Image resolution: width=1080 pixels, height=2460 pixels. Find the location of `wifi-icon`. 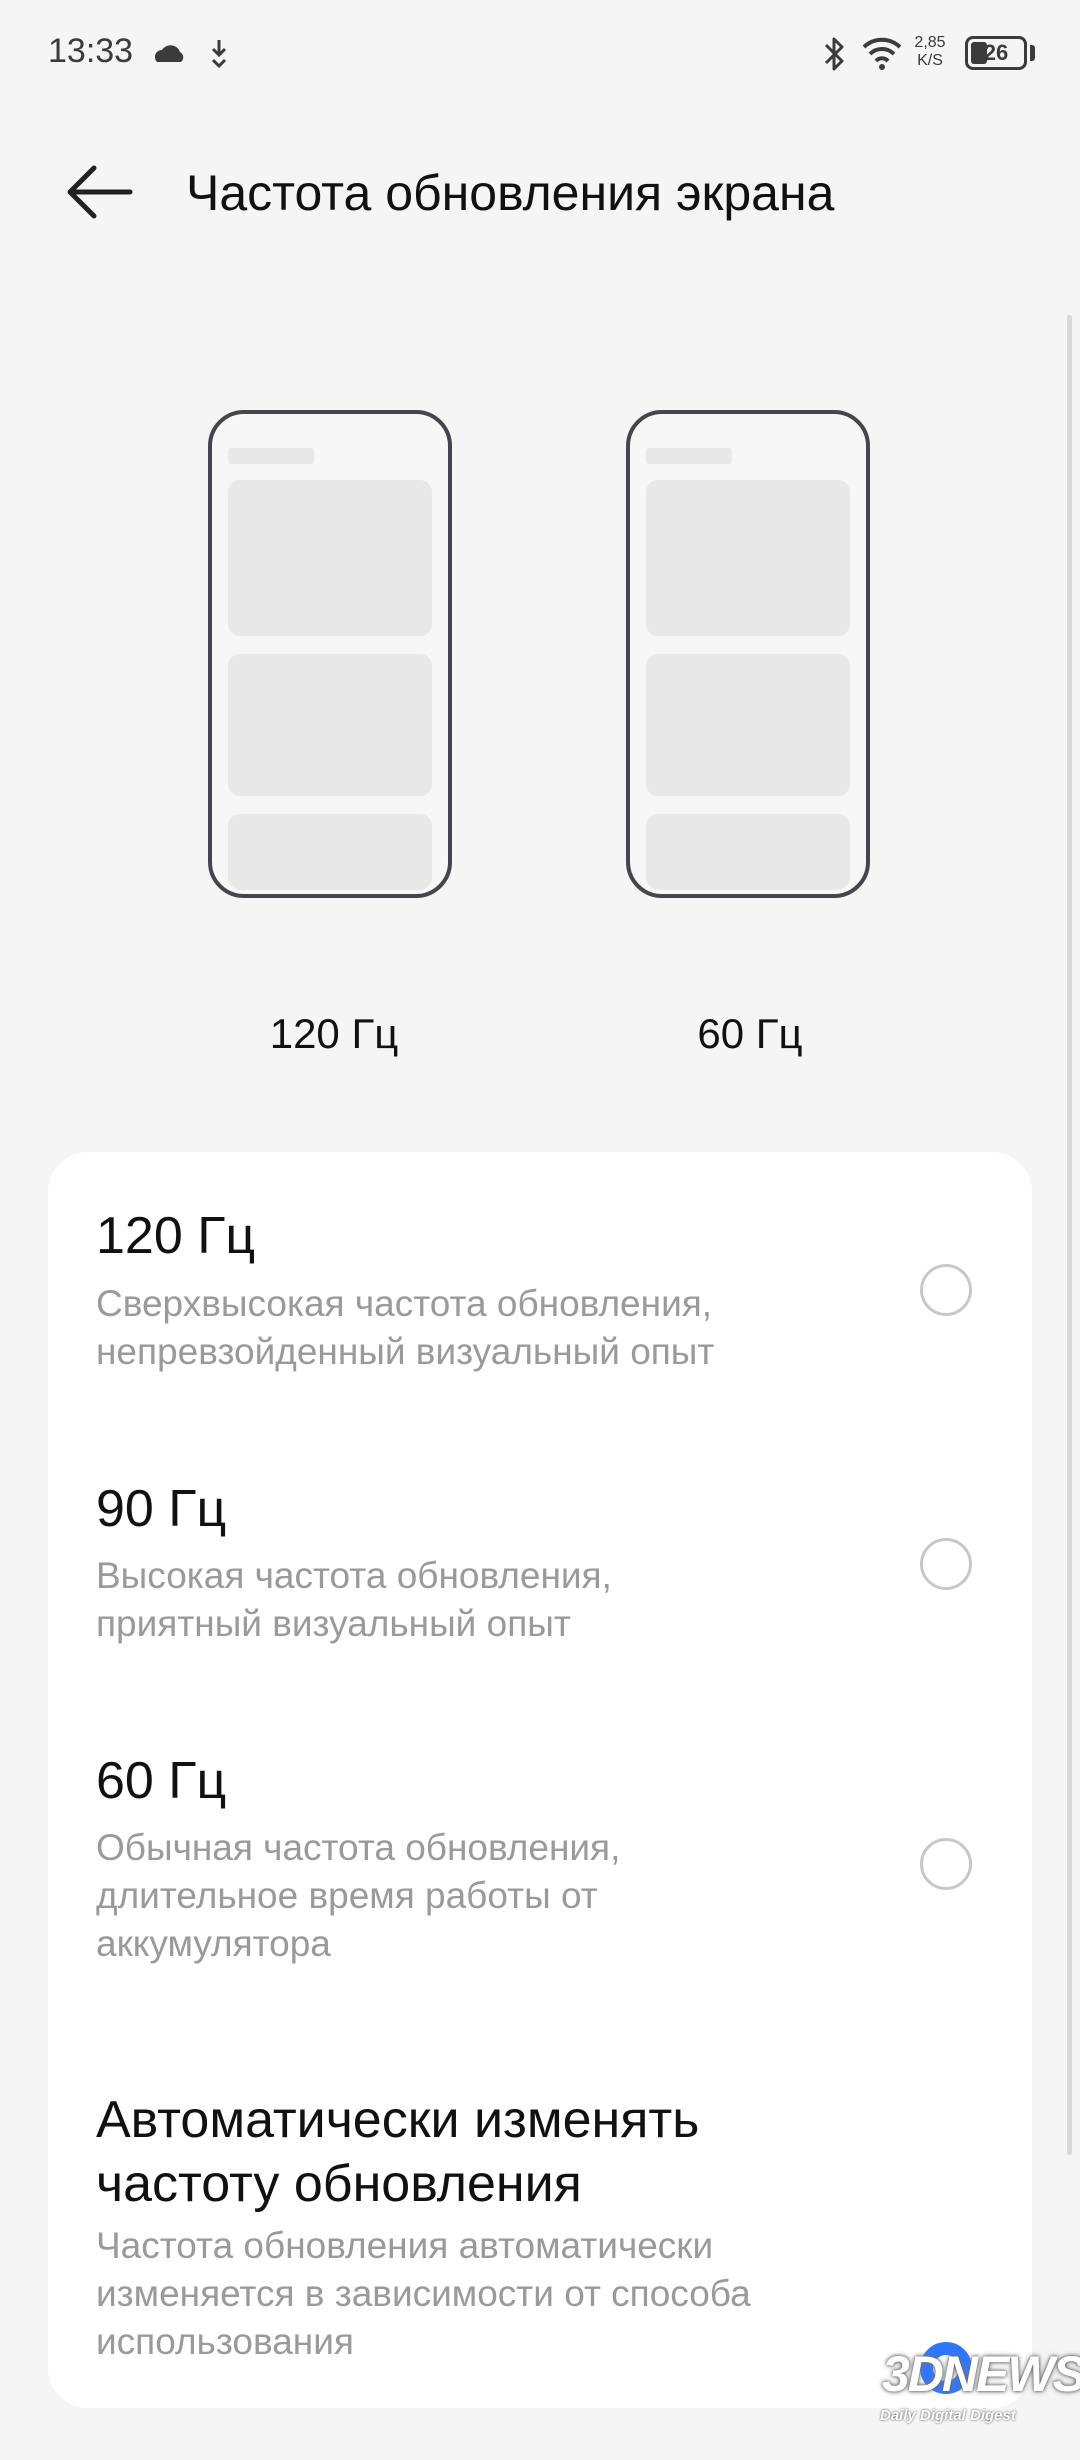

wifi-icon is located at coordinates (882, 53).